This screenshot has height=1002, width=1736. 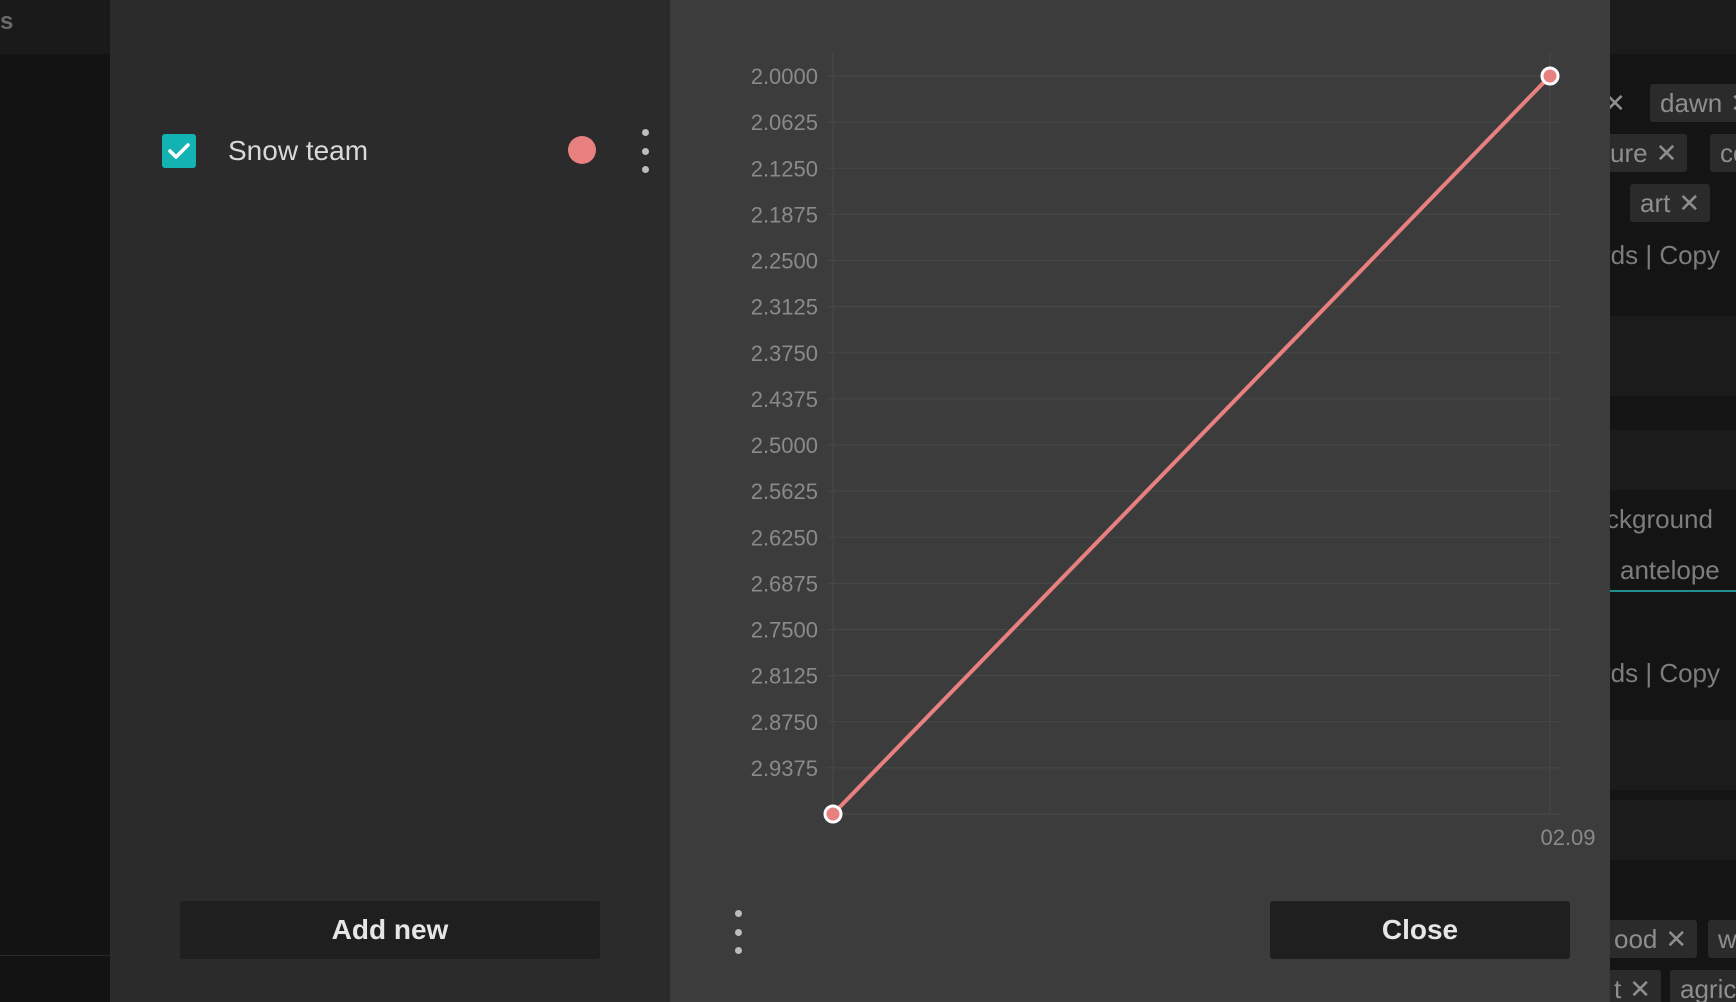 I want to click on background-tag: w, so click(x=1722, y=939).